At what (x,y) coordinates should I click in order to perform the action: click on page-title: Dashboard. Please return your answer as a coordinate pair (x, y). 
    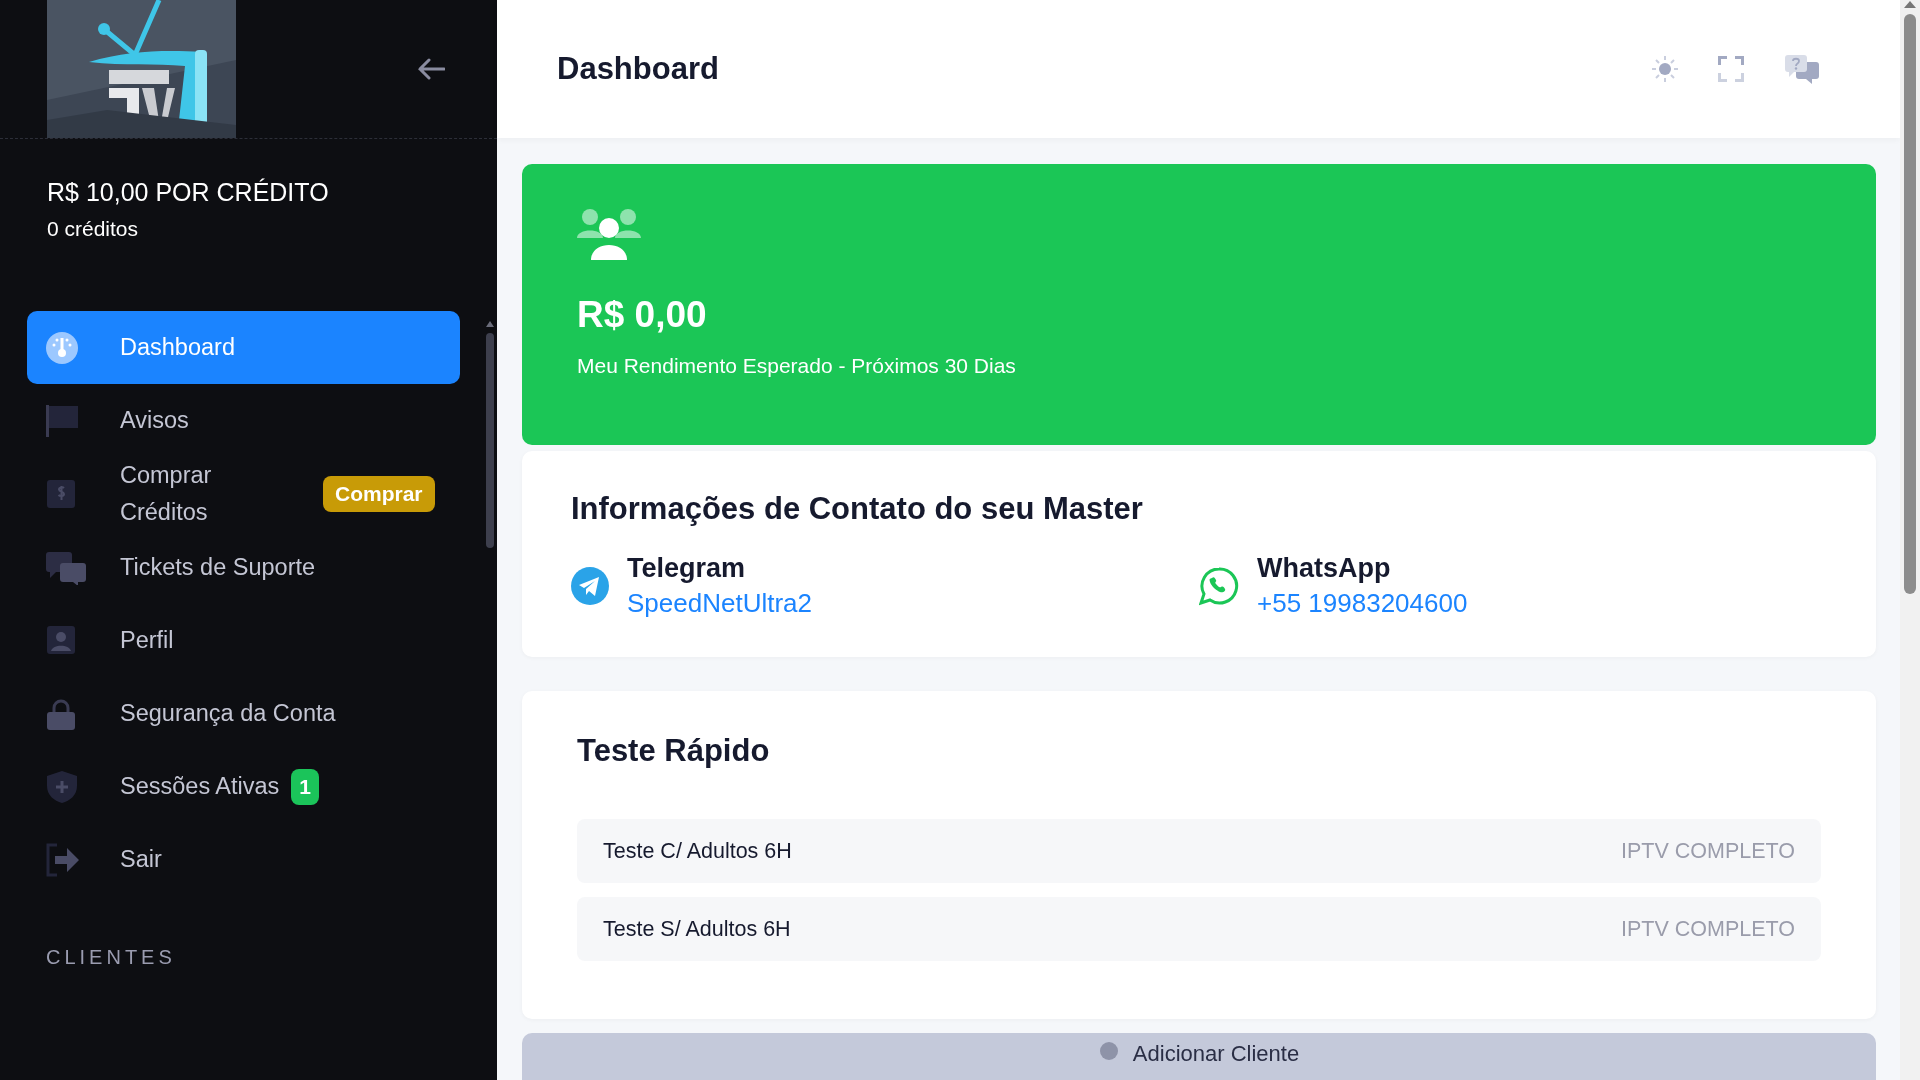
    Looking at the image, I should click on (638, 69).